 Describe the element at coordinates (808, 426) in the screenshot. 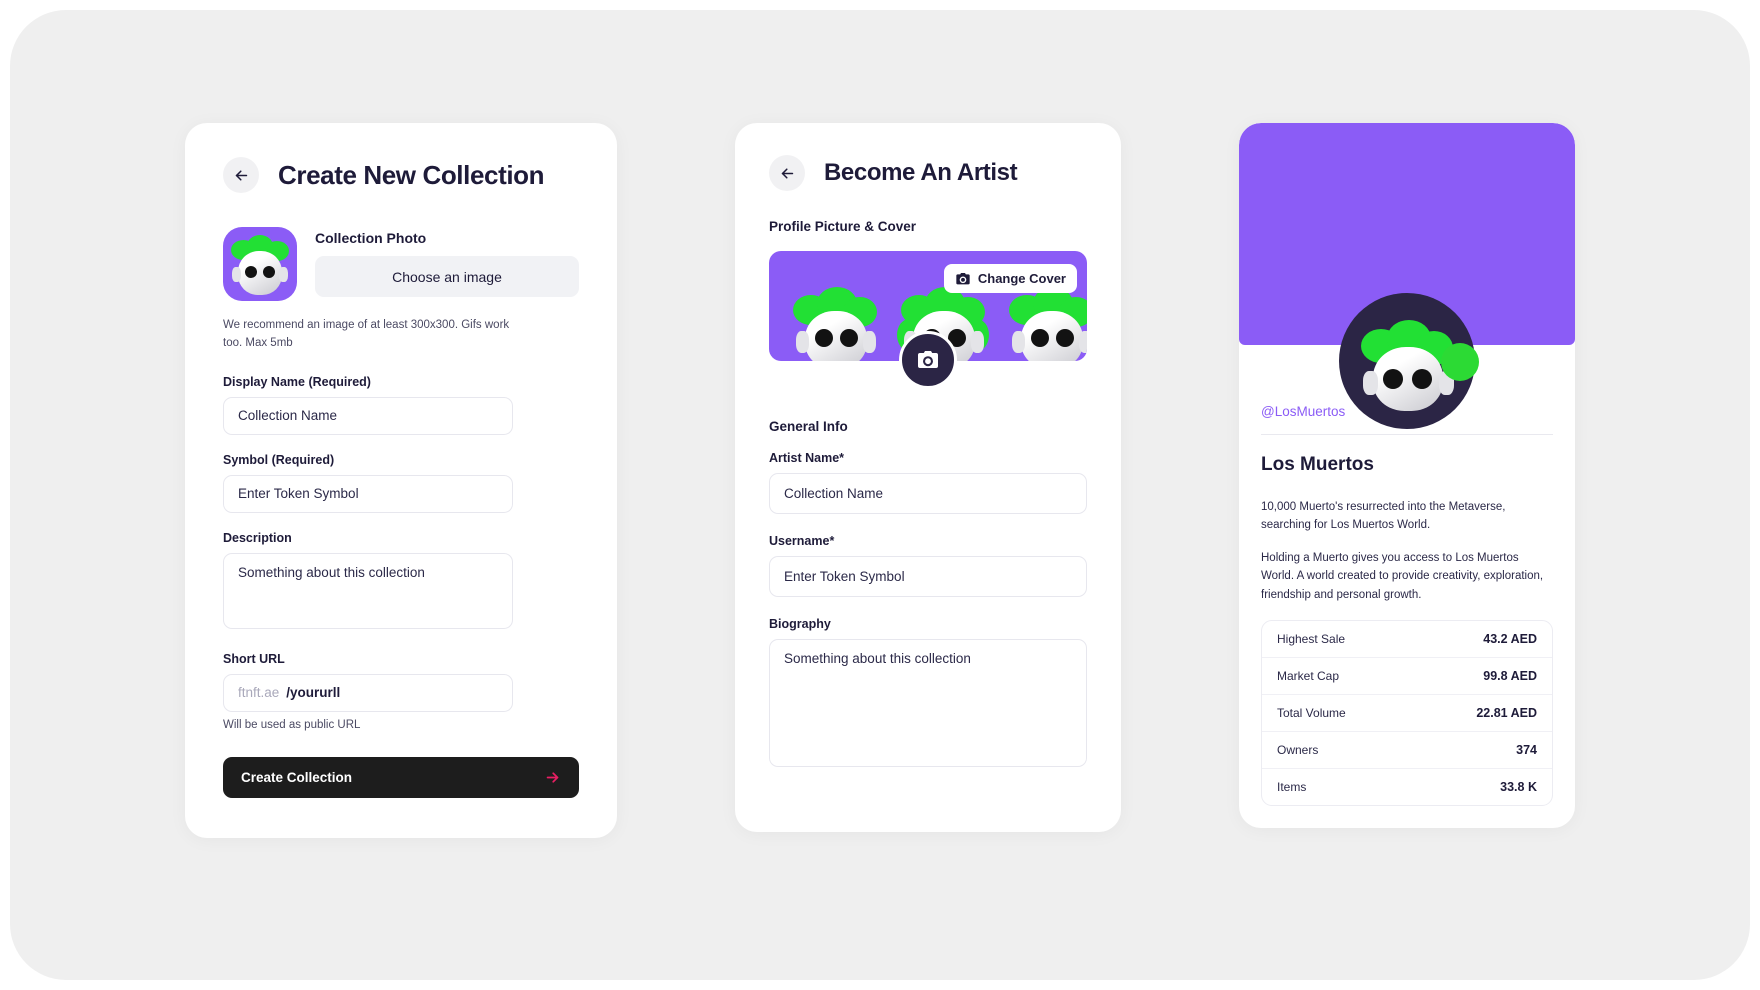

I see `general-info-label: General Info` at that location.